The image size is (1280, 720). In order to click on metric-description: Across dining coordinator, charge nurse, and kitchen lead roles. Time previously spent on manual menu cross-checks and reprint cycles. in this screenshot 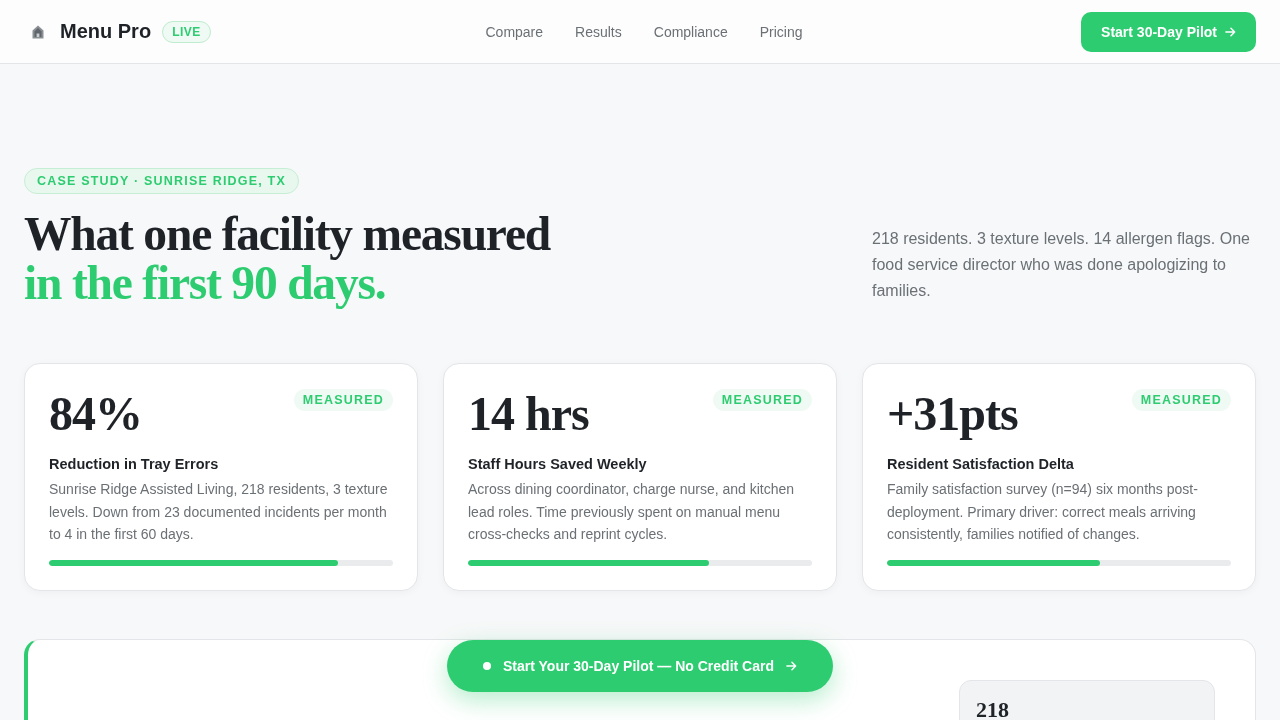, I will do `click(632, 512)`.